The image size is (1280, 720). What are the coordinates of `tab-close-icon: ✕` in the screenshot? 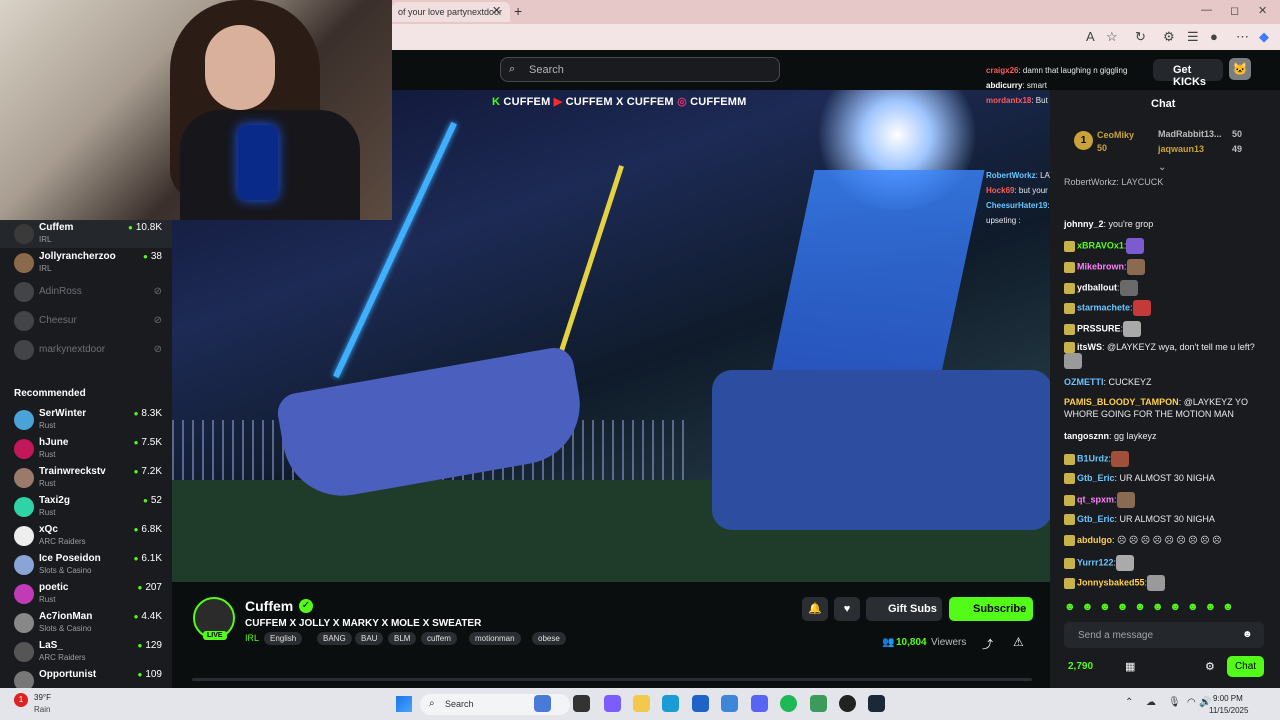 It's located at (496, 10).